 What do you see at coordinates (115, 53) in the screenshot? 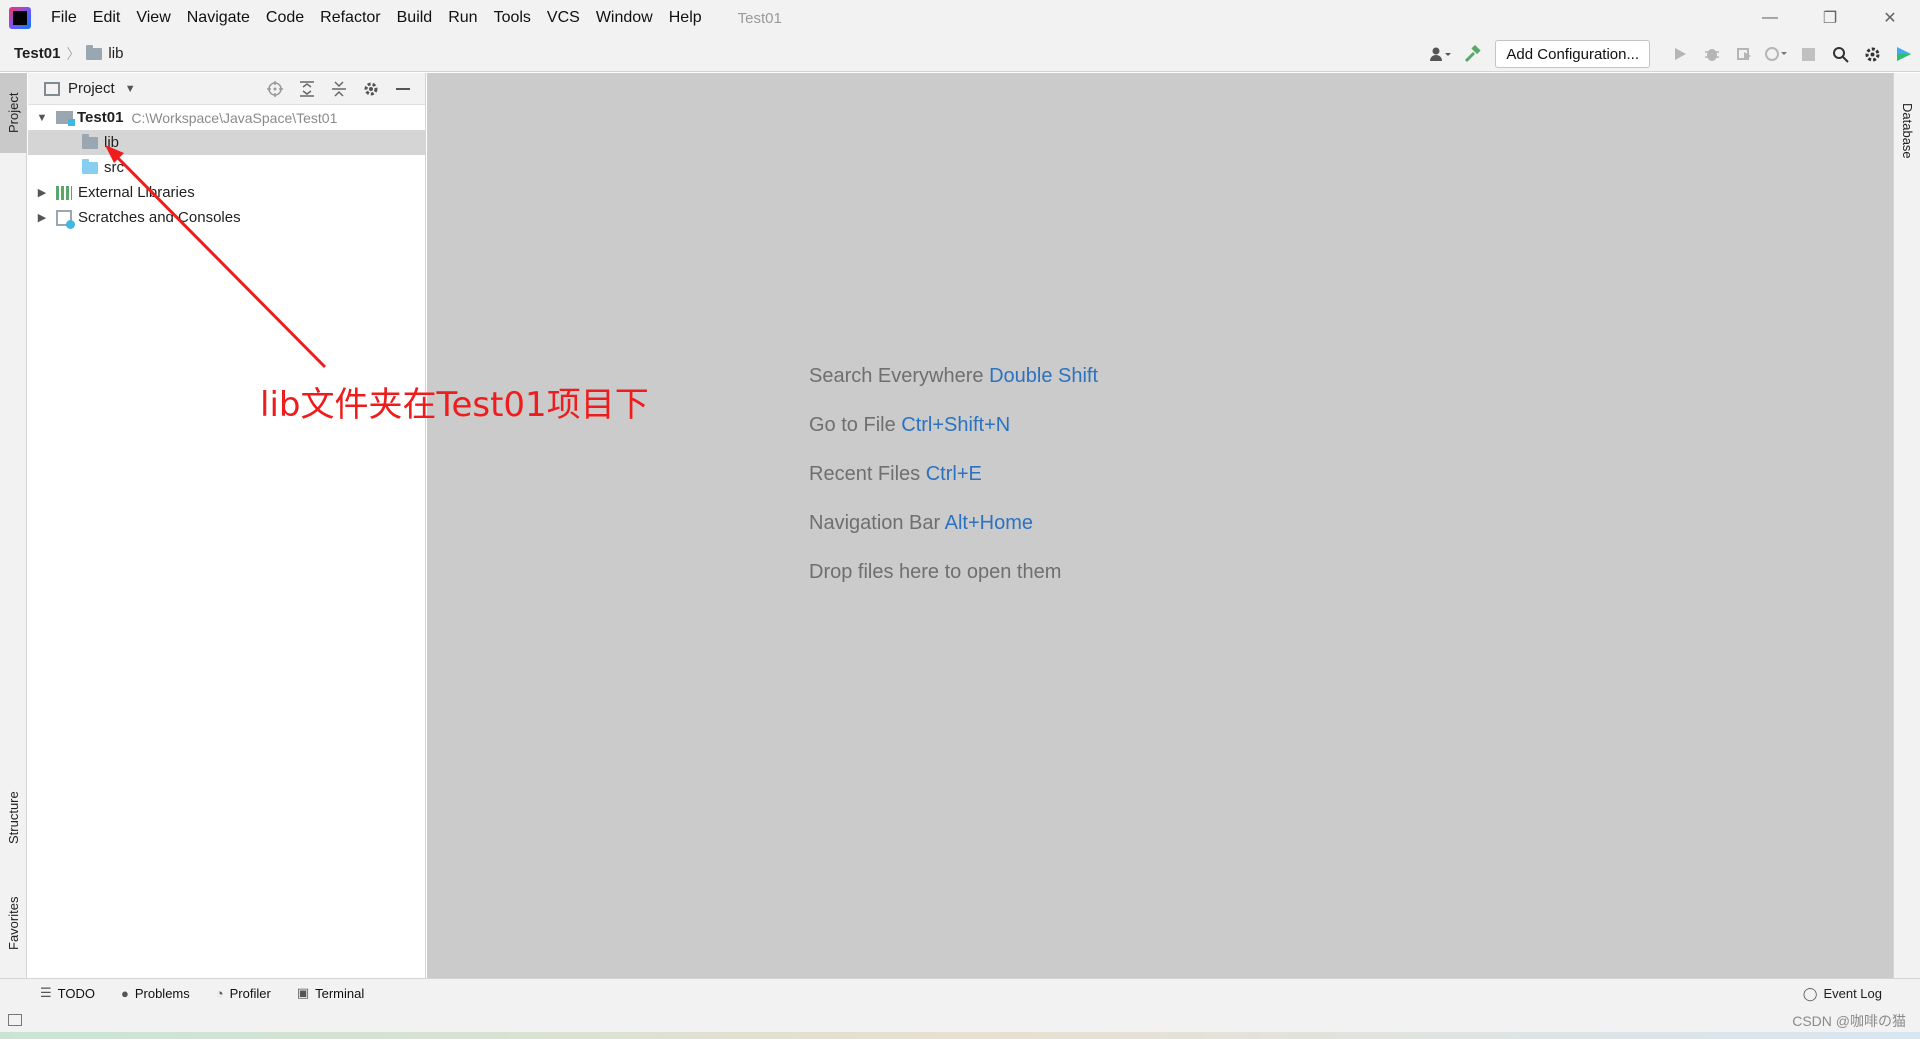
I see `breadcrumb-lib: lib` at bounding box center [115, 53].